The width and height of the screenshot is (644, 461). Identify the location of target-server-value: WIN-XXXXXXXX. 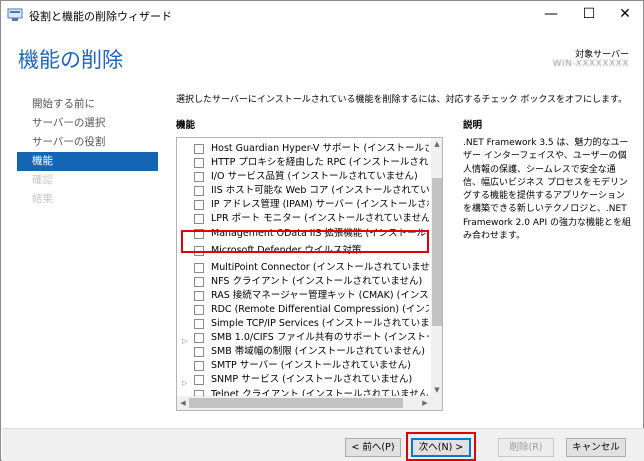
(590, 64).